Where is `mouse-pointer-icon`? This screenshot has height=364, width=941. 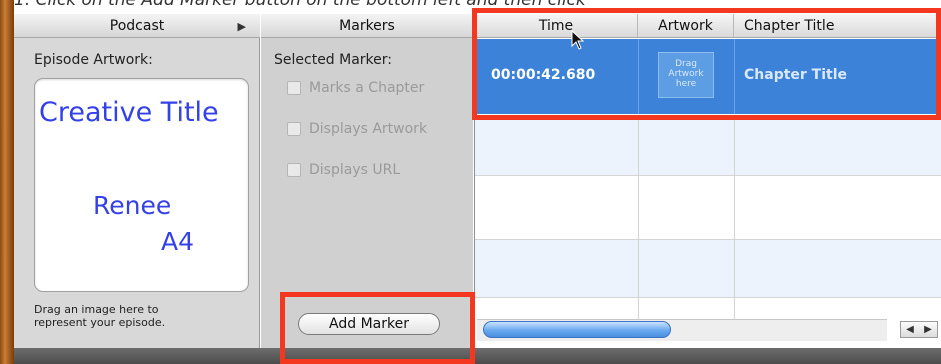 mouse-pointer-icon is located at coordinates (578, 41).